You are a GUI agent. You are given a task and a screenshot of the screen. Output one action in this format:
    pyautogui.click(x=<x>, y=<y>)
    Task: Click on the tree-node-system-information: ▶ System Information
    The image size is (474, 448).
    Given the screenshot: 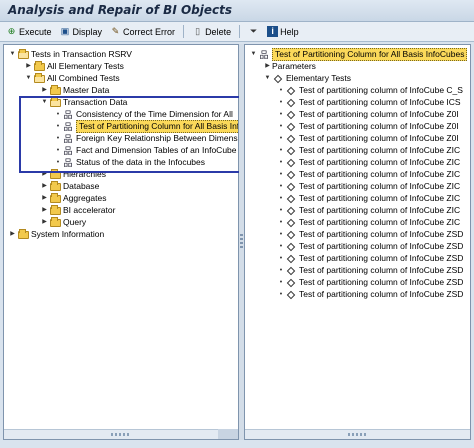 What is the action you would take?
    pyautogui.click(x=56, y=234)
    